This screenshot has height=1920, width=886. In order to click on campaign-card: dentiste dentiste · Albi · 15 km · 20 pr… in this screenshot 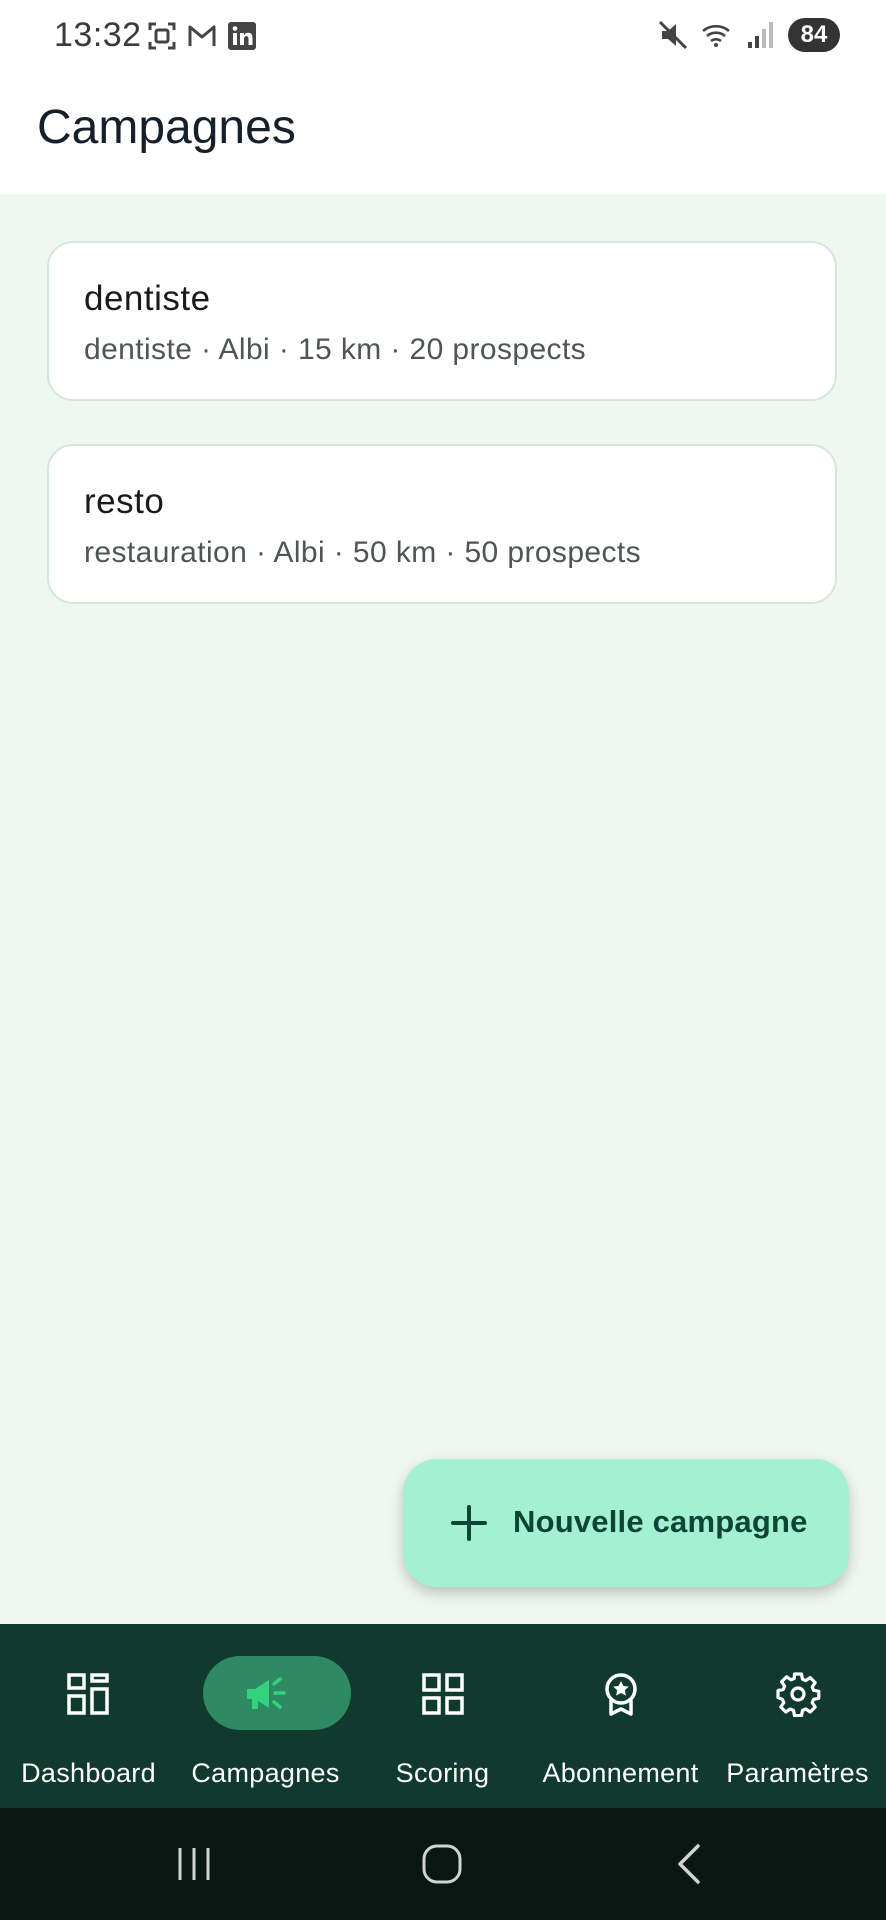, I will do `click(442, 321)`.